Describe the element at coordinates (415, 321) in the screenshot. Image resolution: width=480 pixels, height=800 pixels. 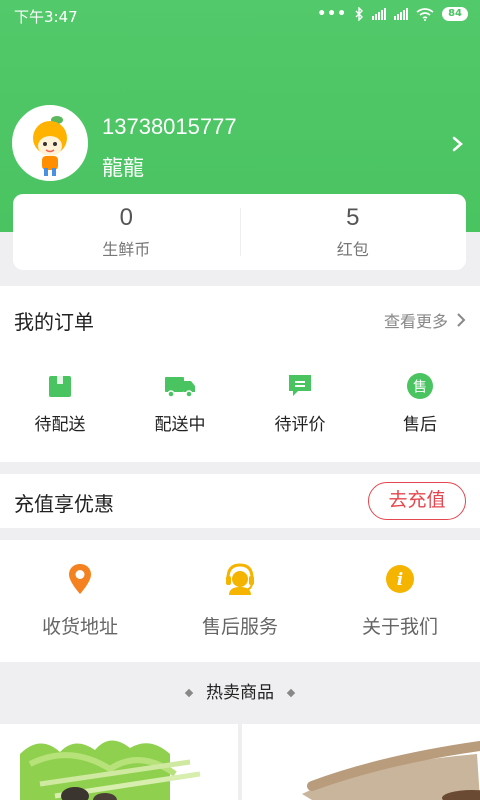
I see `view-more-label: 查看更多` at that location.